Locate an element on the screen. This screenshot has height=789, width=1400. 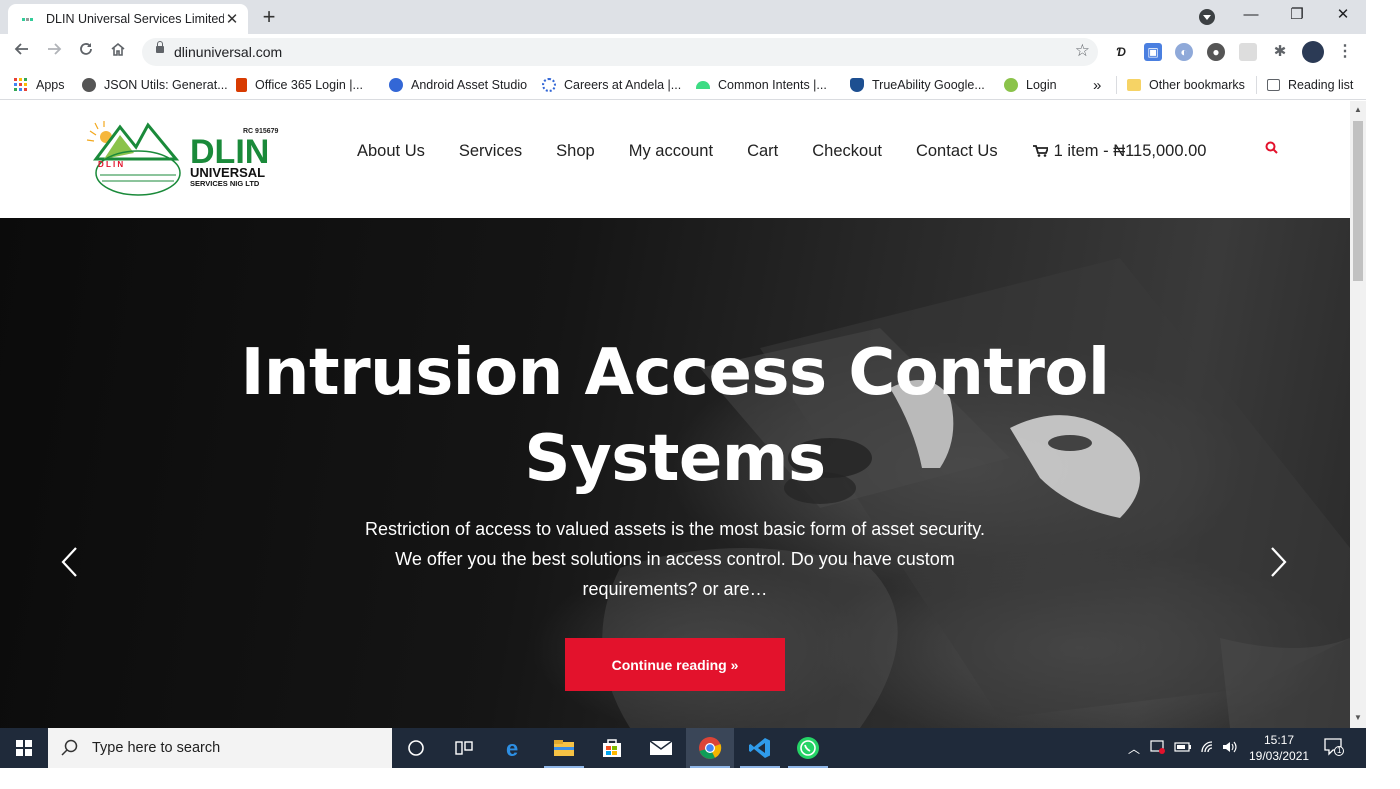
browser-tab: DLIN Universal Services Limited ✕ is located at coordinates (128, 19).